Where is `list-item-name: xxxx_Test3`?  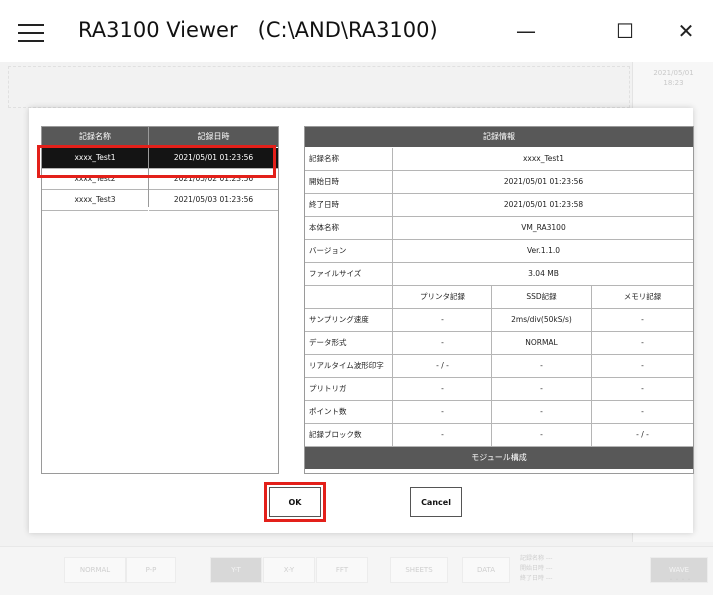
list-item-name: xxxx_Test3 is located at coordinates (95, 200).